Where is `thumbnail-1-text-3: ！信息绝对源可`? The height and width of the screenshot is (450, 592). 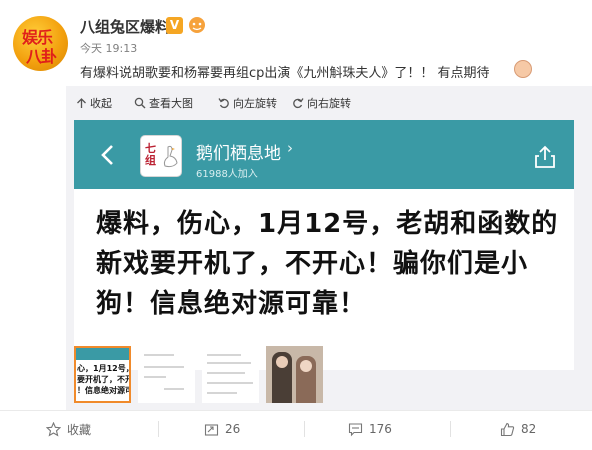
thumbnail-1-text-3: ！信息绝对源可 is located at coordinates (104, 390).